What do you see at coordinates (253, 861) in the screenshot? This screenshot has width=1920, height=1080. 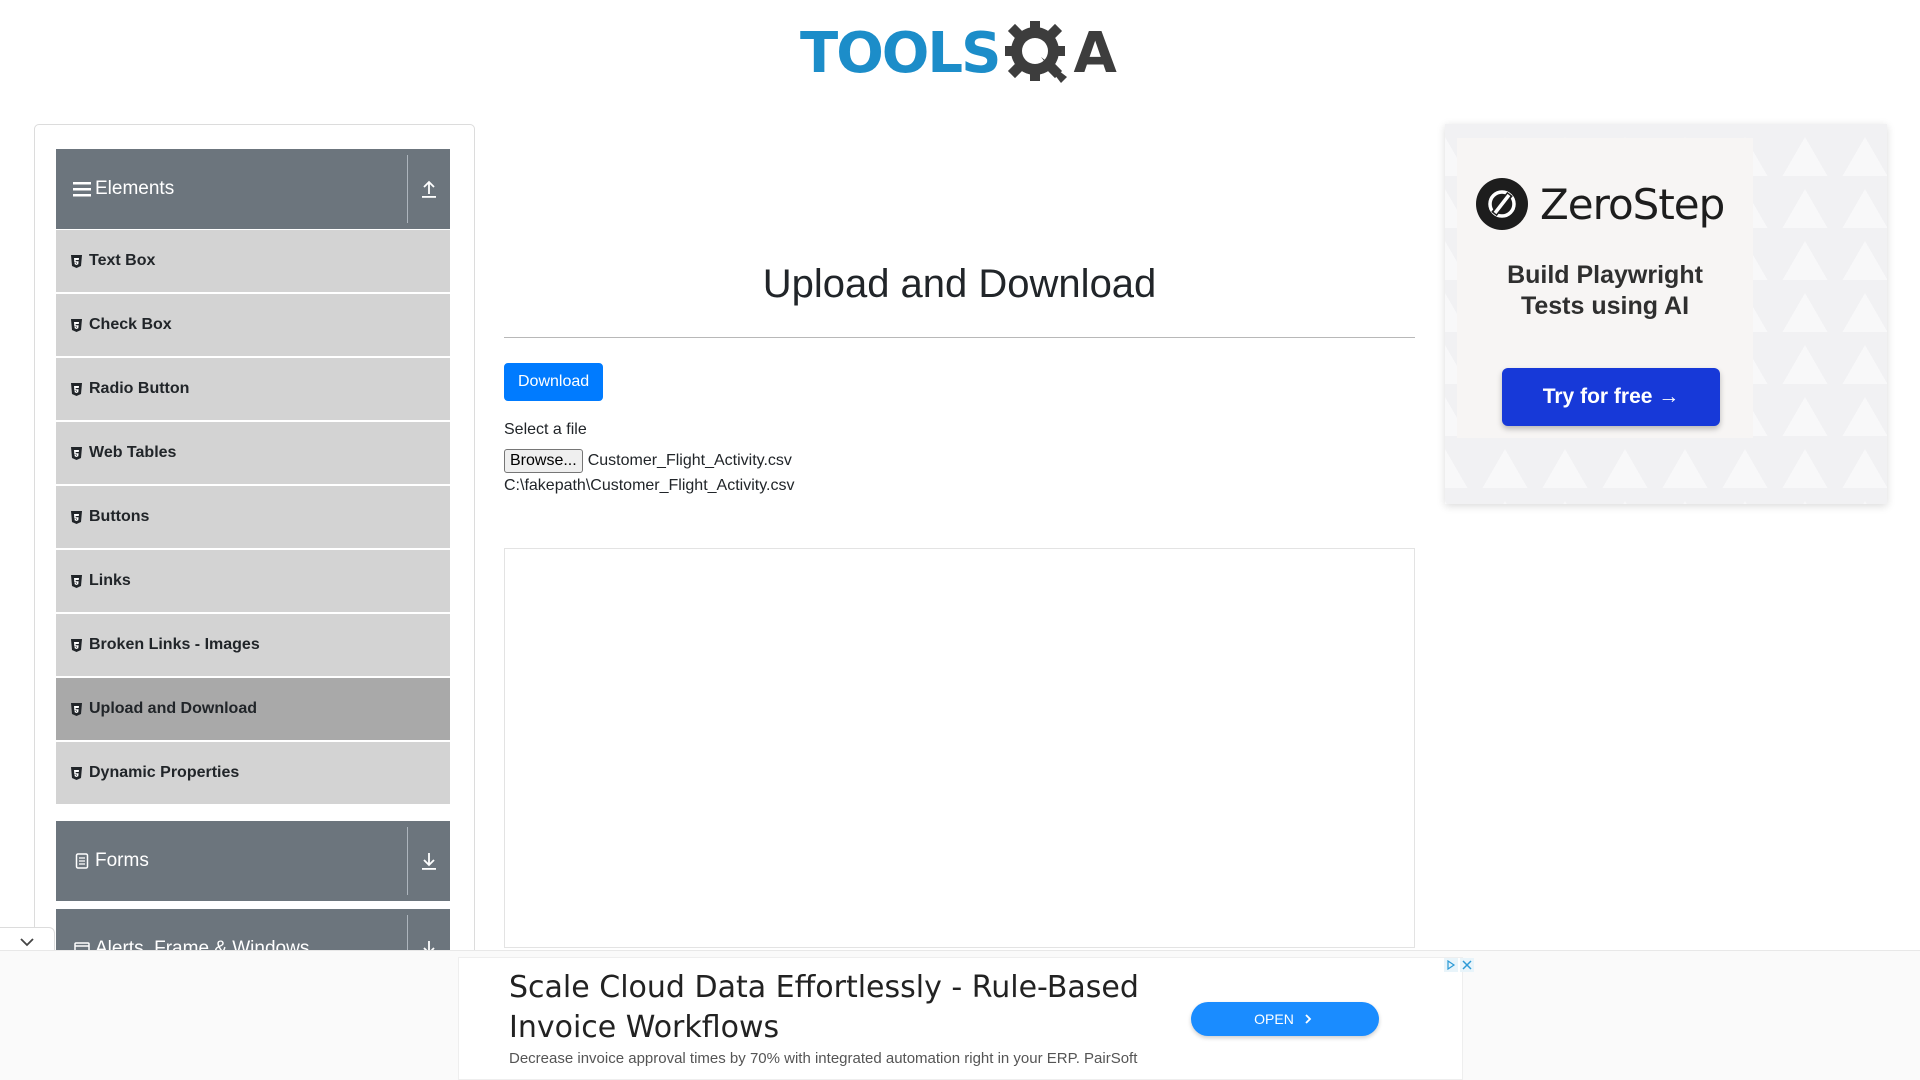 I see `group-header-forms: Forms` at bounding box center [253, 861].